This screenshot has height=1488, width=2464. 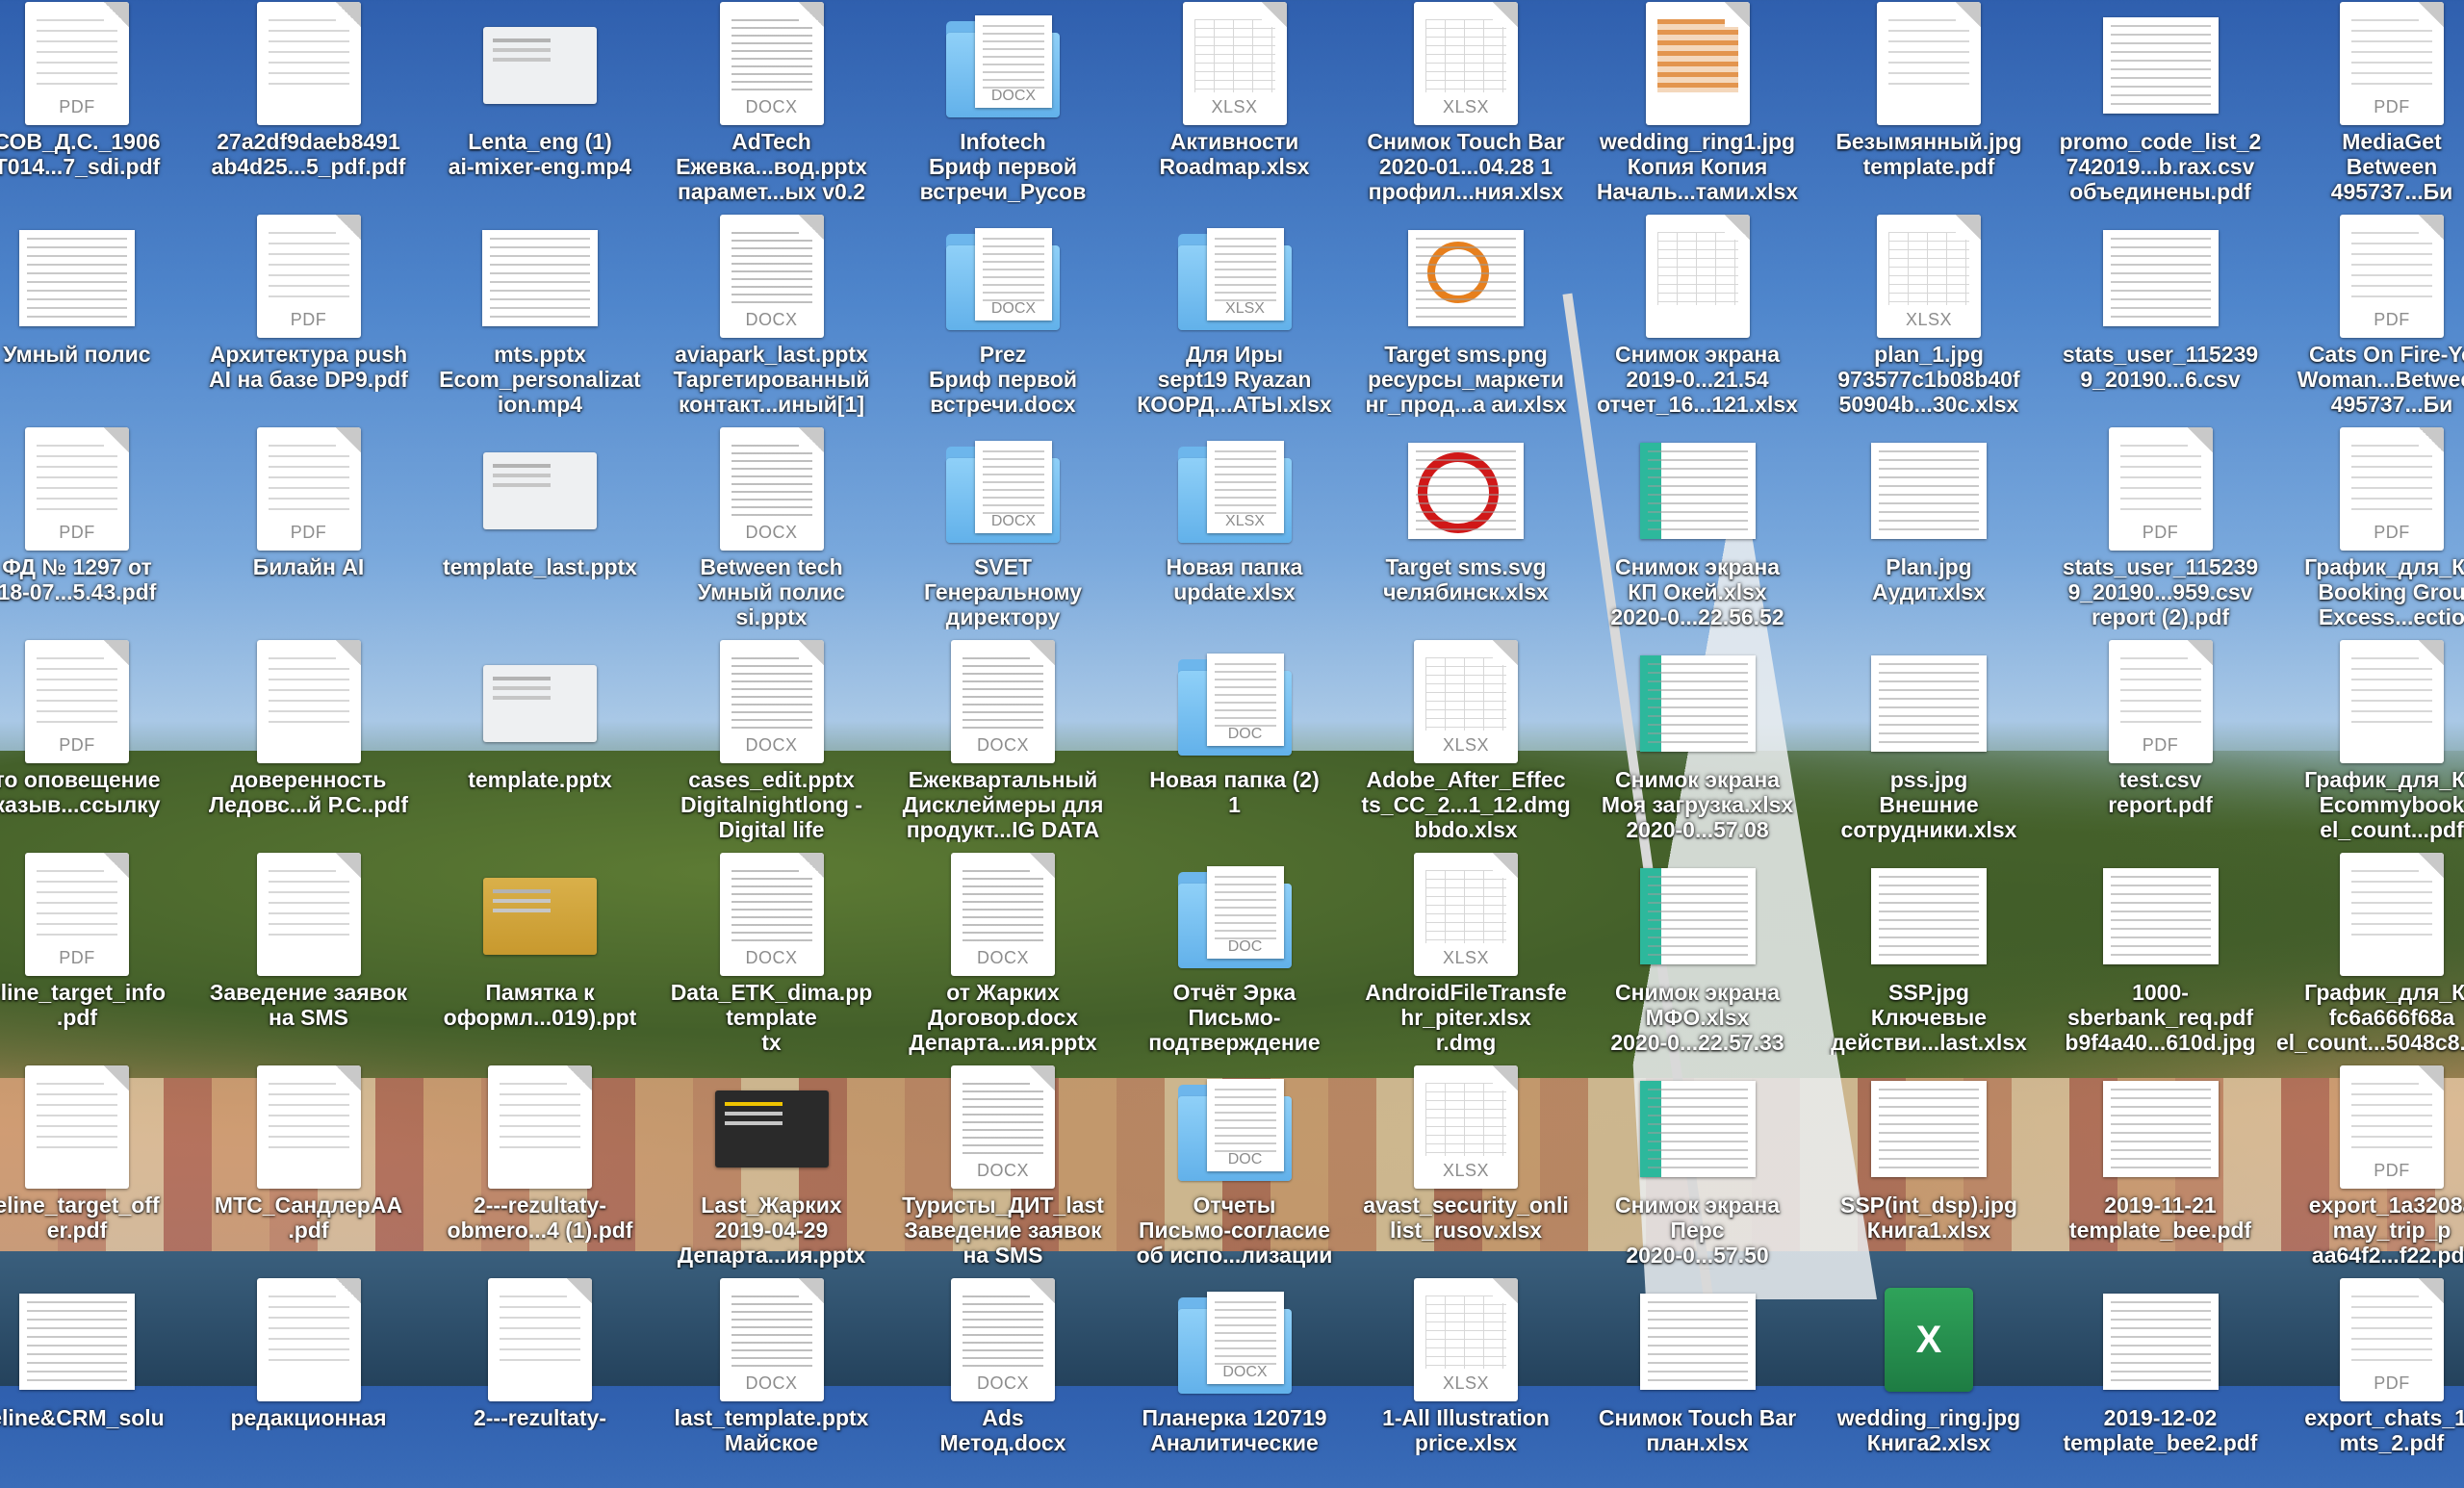 I want to click on desktop-file-icon: PDF СОВ_Д.С._1906 Т014...7_sdi.pdf, so click(x=96, y=106).